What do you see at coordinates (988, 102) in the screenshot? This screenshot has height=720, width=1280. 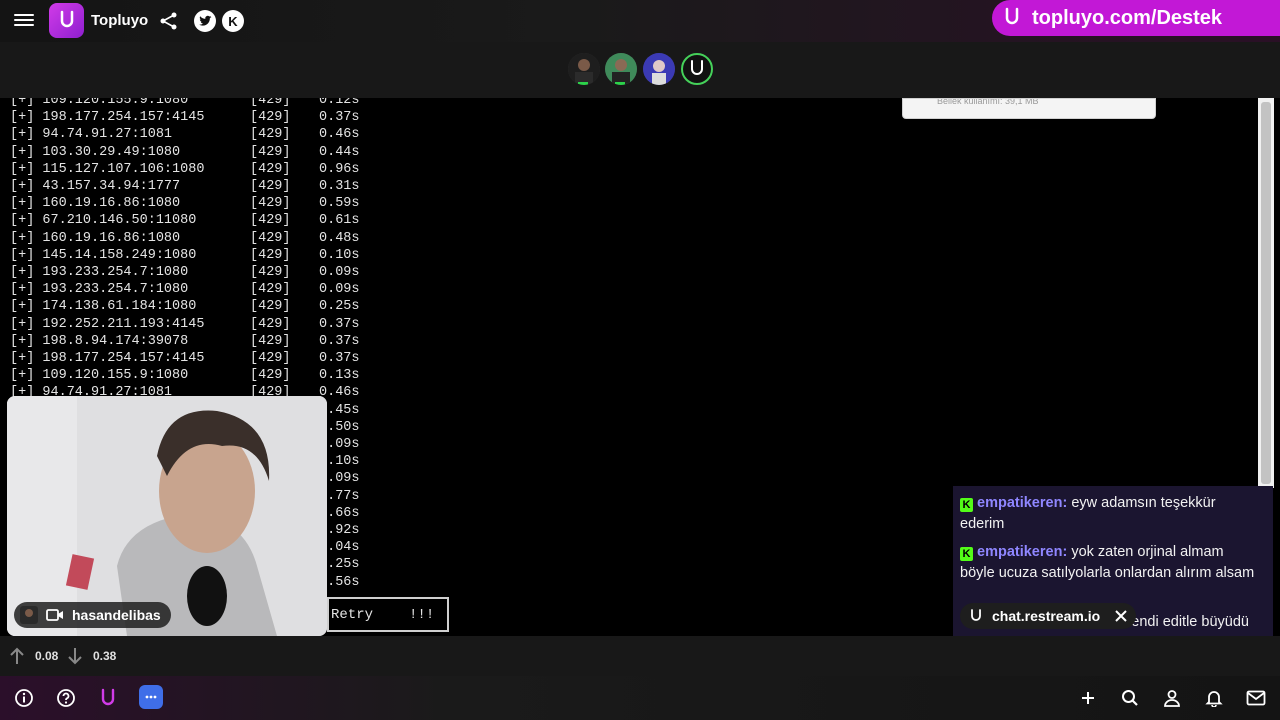 I see `memory-usage-text: Bellek kullanımı: 39,1 MB` at bounding box center [988, 102].